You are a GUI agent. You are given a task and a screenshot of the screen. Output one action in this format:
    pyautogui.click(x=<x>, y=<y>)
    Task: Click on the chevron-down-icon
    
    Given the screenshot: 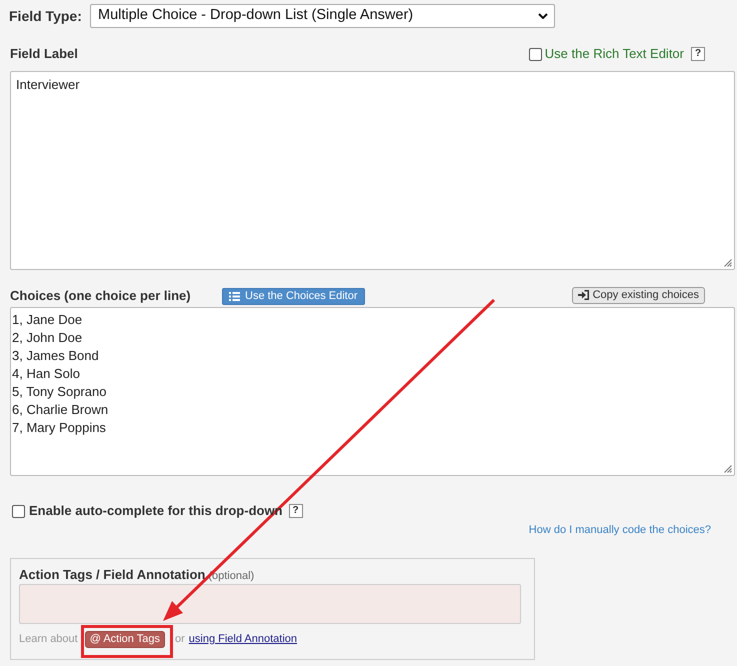 What is the action you would take?
    pyautogui.click(x=543, y=16)
    